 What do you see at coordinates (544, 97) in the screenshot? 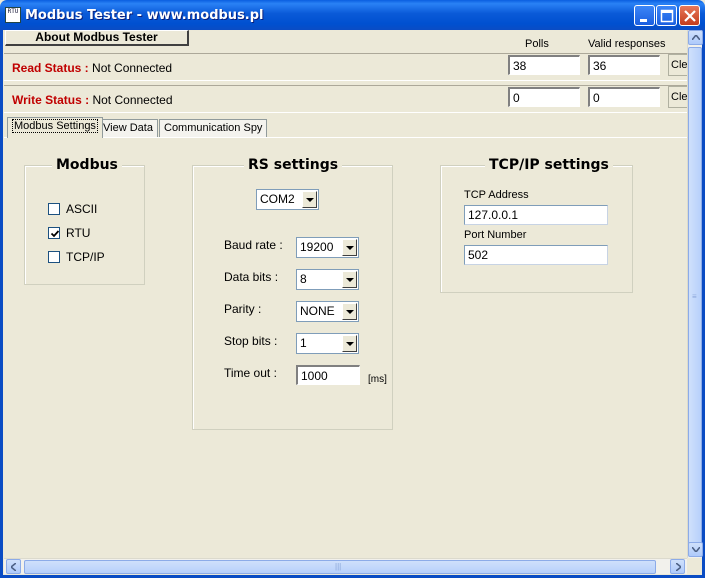
I see `write-polls-field: 0` at bounding box center [544, 97].